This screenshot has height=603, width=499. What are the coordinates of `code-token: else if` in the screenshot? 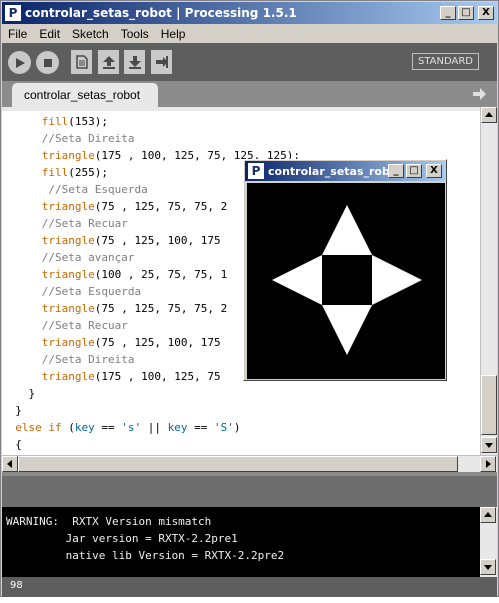 It's located at (38, 427).